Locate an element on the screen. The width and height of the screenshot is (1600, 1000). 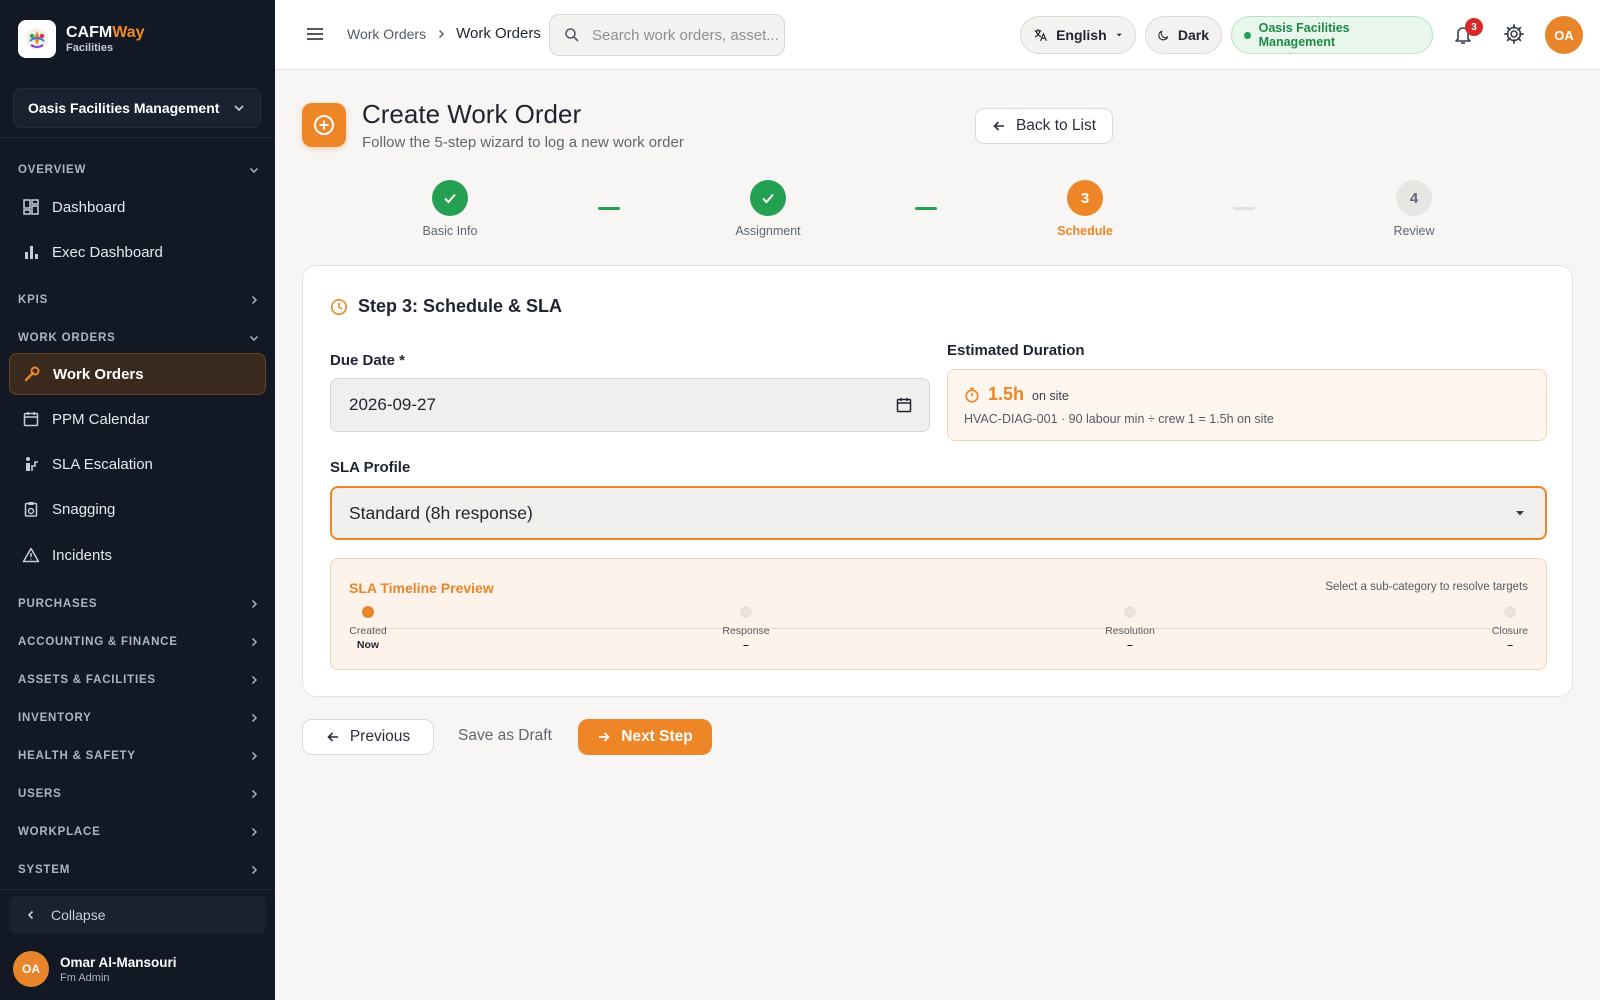
sidebar-item-ppm-calendar: PPM Calendar is located at coordinates (137, 419).